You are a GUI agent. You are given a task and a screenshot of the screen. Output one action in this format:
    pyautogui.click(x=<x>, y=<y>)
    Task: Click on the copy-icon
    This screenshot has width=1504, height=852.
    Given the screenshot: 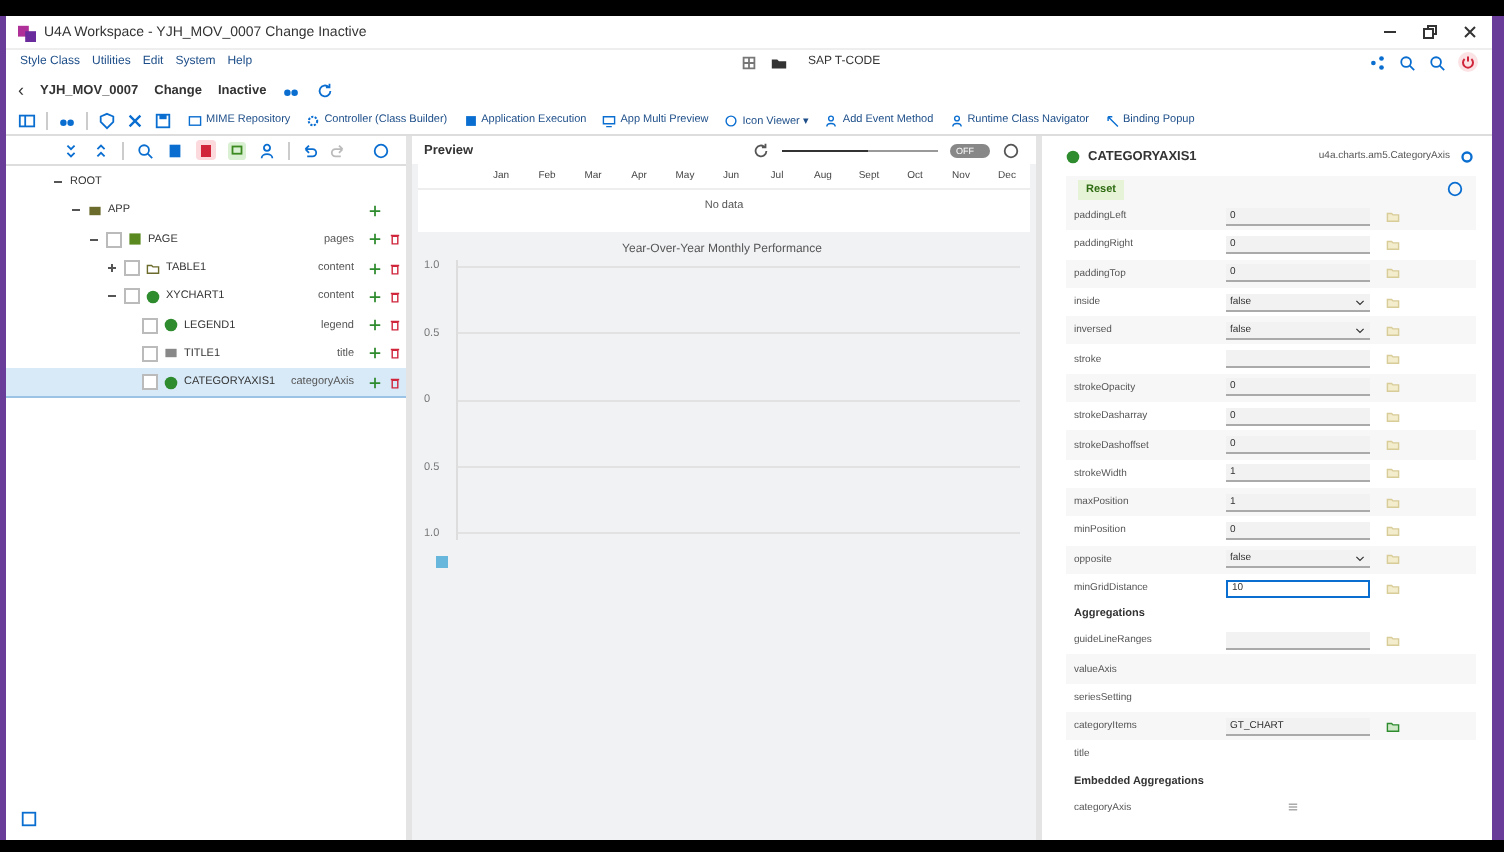 What is the action you would take?
    pyautogui.click(x=236, y=150)
    